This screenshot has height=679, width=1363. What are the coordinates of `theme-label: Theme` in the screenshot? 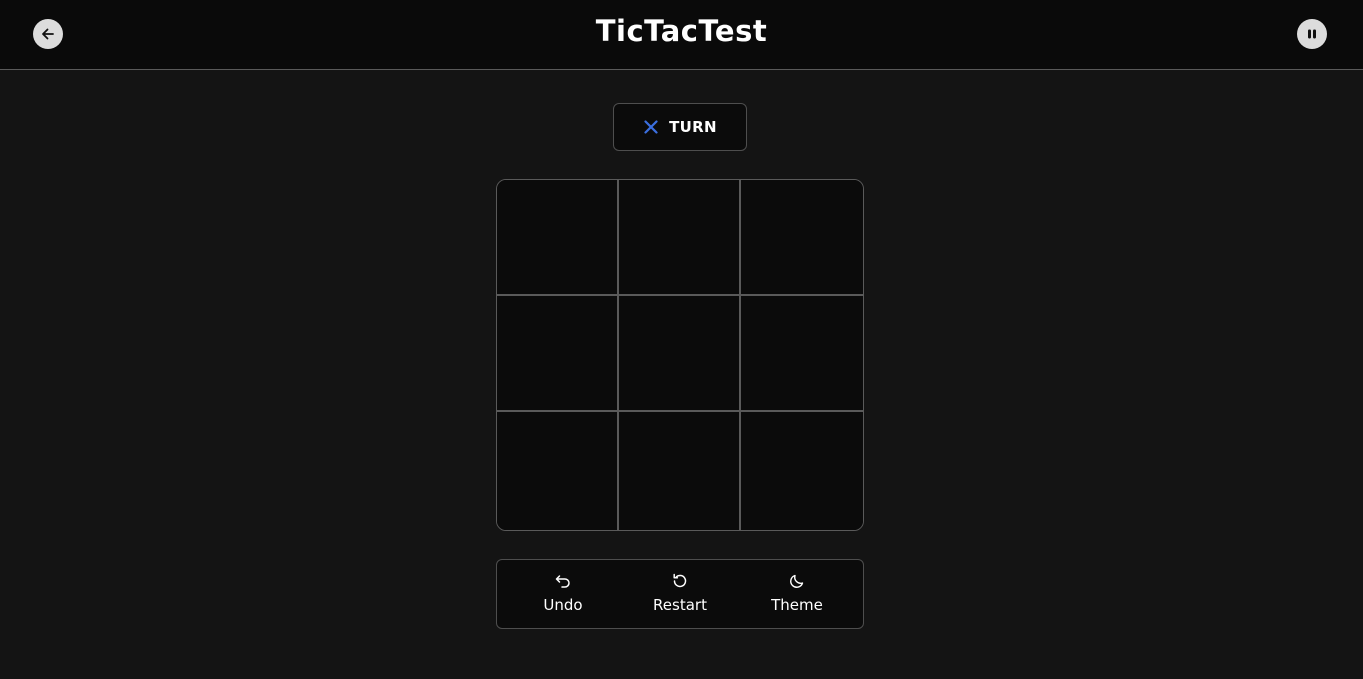 It's located at (797, 605).